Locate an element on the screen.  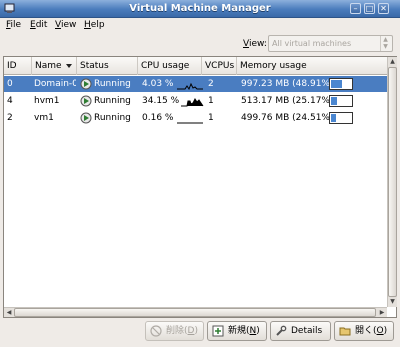
close-icon: ✕ is located at coordinates (383, 8).